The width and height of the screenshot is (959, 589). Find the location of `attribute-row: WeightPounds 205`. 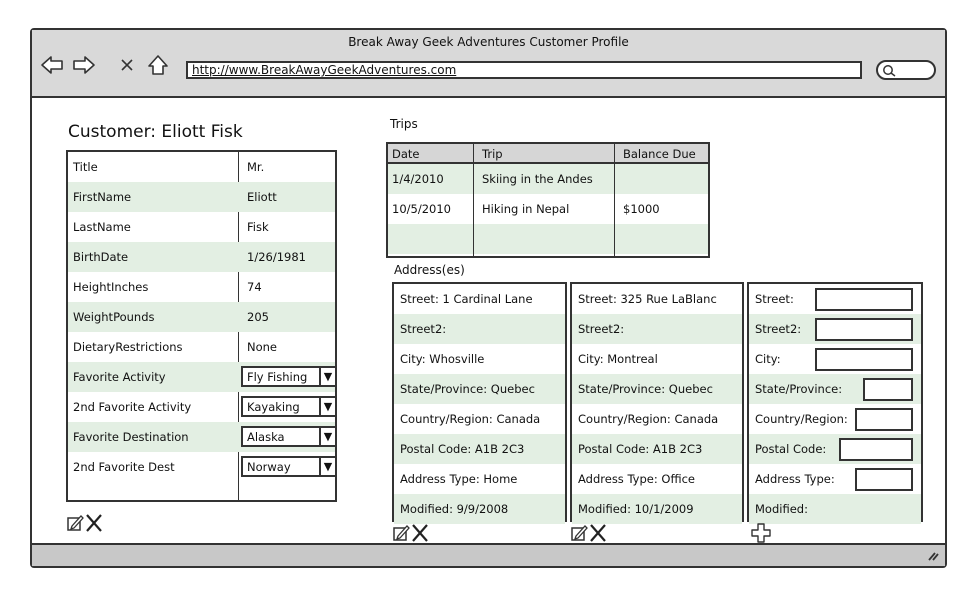

attribute-row: WeightPounds 205 is located at coordinates (201, 317).